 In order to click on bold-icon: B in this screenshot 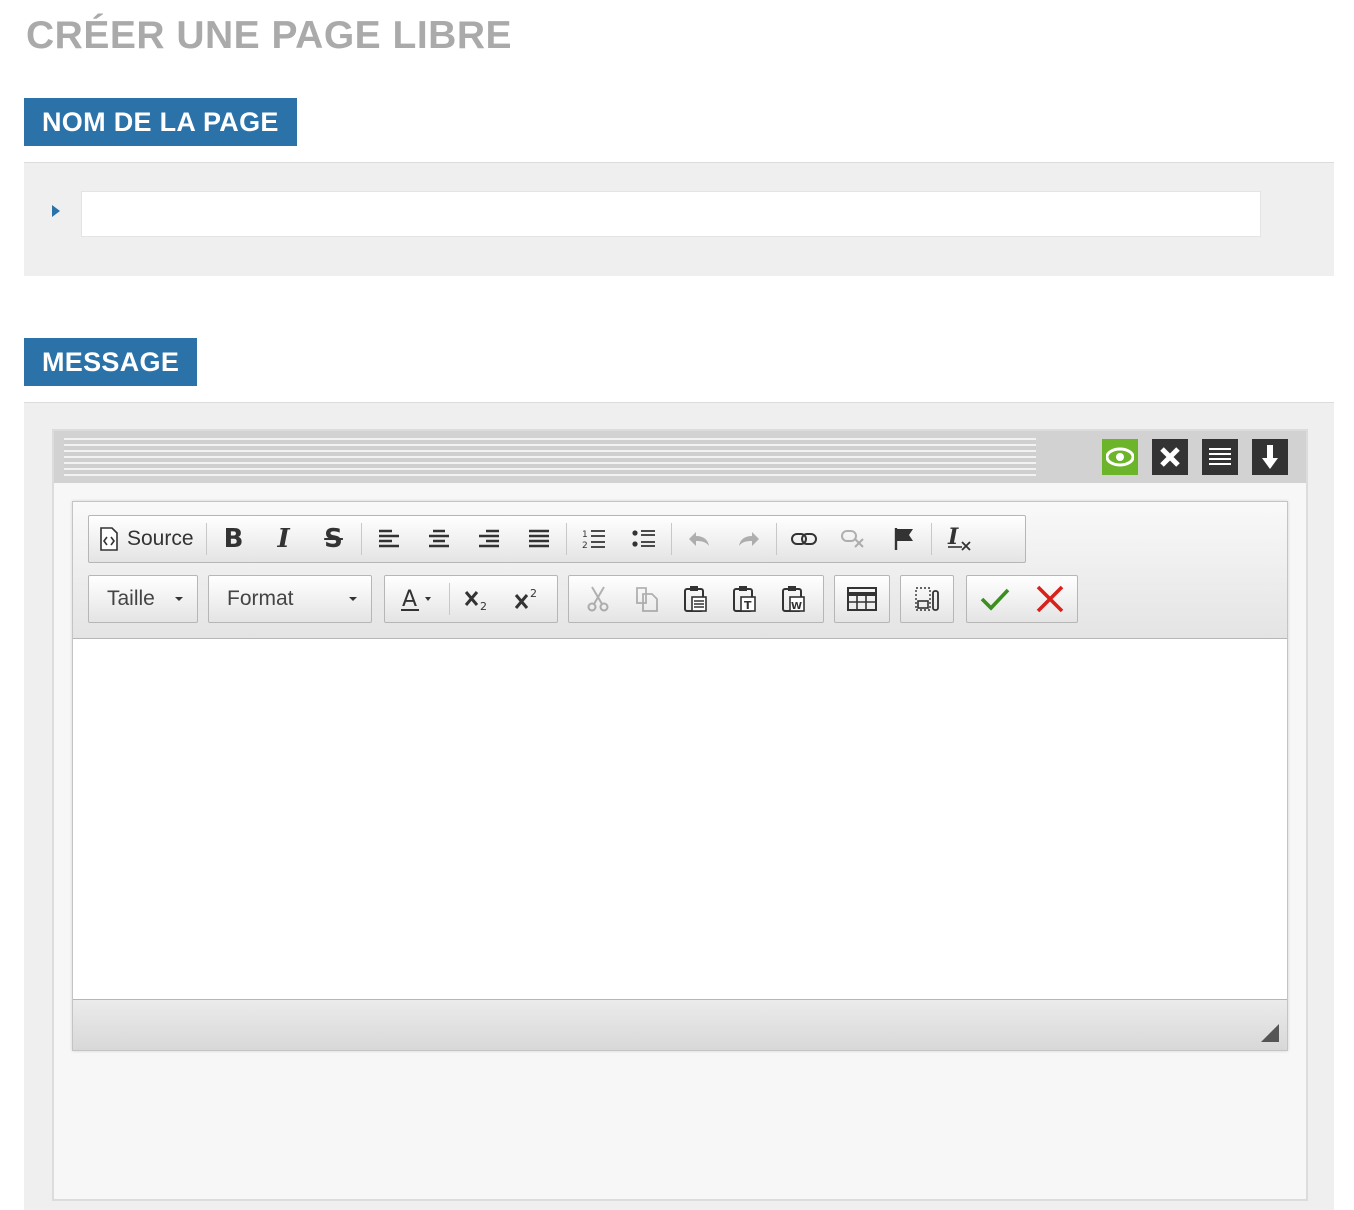, I will do `click(234, 539)`.